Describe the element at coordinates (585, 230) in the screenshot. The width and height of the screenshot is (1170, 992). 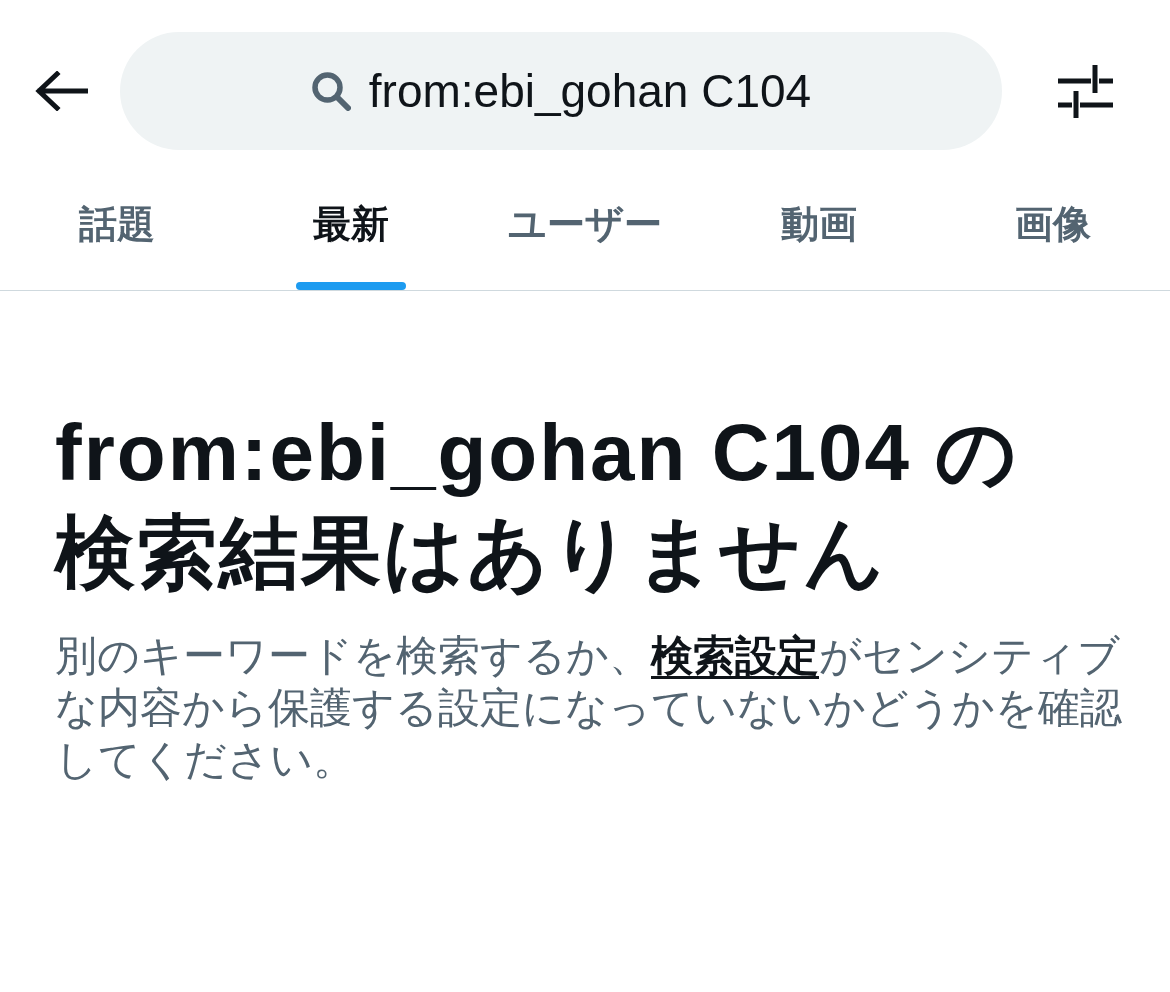
I see `tab: ユーザー` at that location.